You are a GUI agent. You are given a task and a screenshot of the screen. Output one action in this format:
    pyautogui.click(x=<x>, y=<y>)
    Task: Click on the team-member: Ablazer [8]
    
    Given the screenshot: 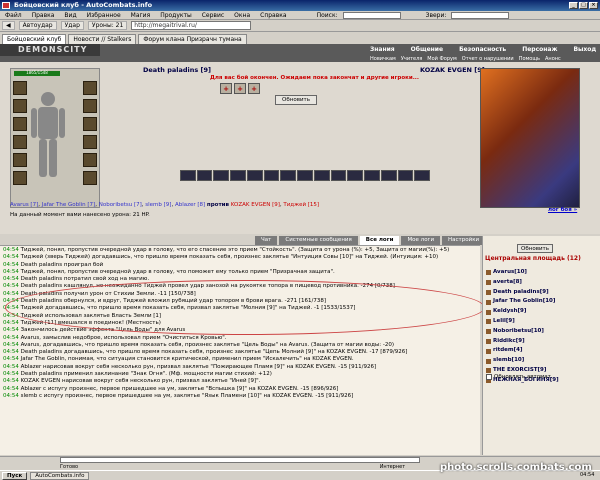 What is the action you would take?
    pyautogui.click(x=190, y=205)
    